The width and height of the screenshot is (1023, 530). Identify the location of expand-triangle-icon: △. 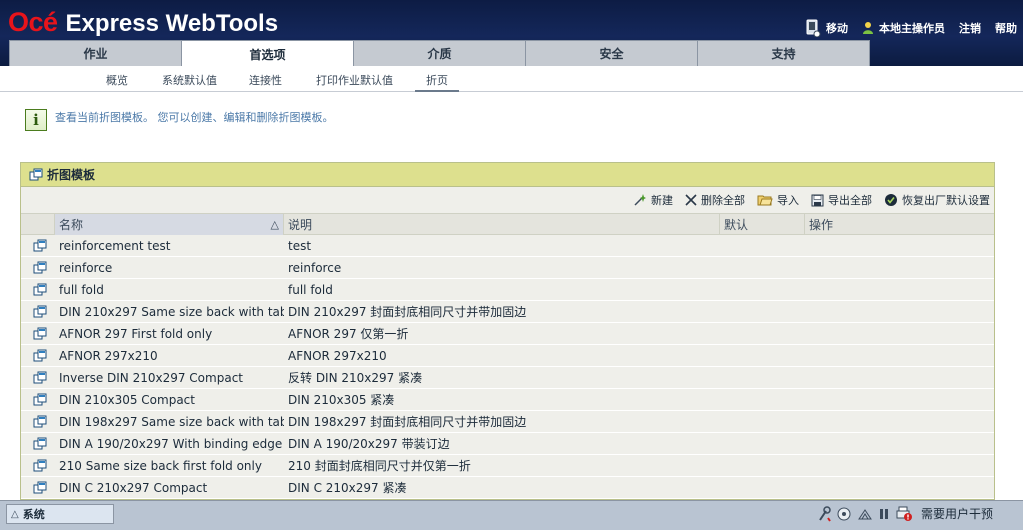
(15, 514).